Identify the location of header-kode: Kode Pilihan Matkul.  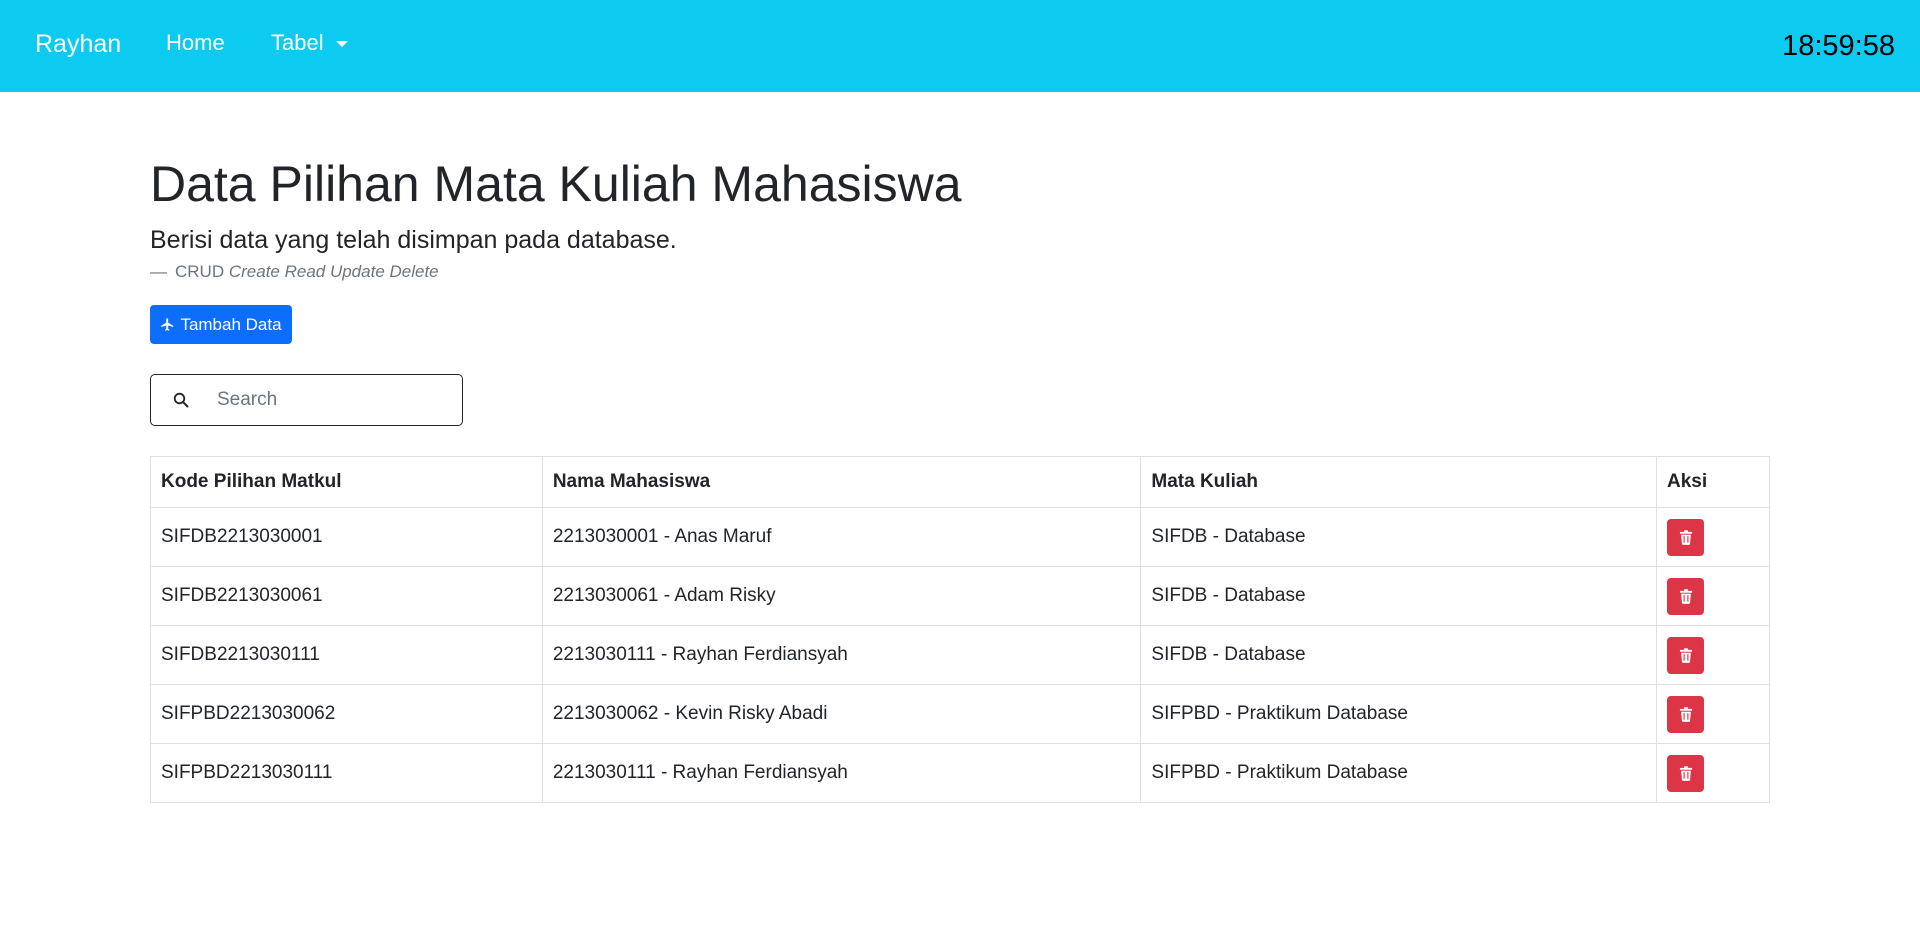
(346, 482).